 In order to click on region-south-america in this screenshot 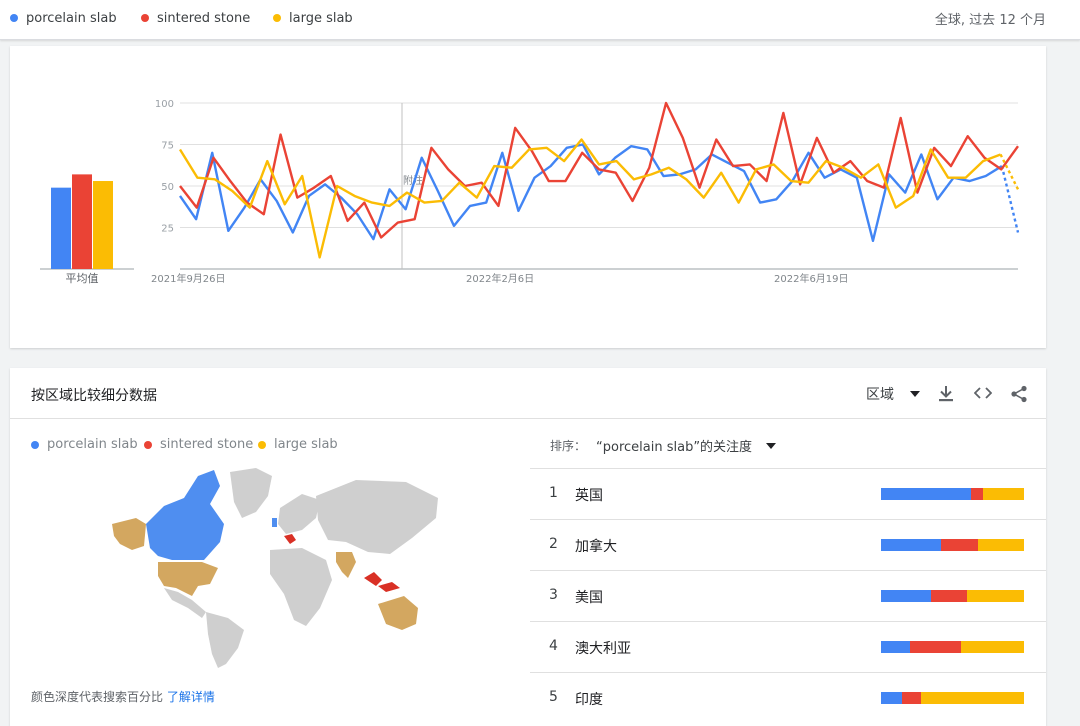, I will do `click(225, 640)`.